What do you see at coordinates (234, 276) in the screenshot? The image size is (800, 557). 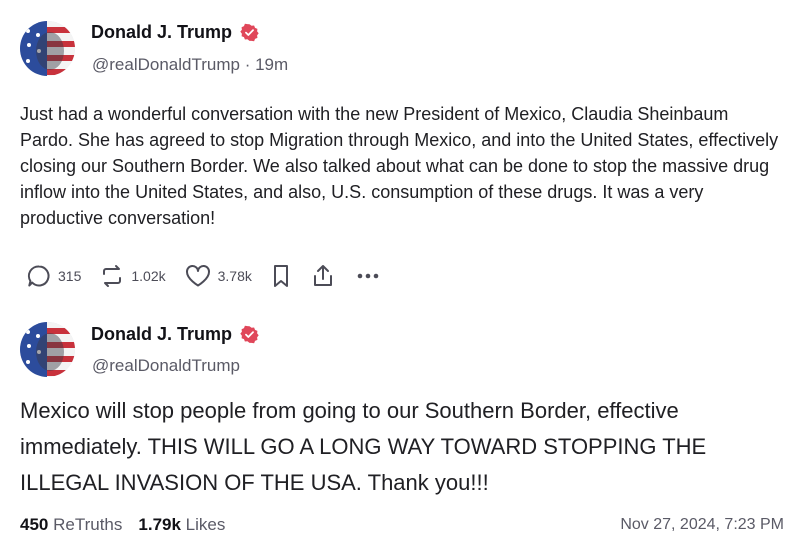 I see `like-count: 3.78k` at bounding box center [234, 276].